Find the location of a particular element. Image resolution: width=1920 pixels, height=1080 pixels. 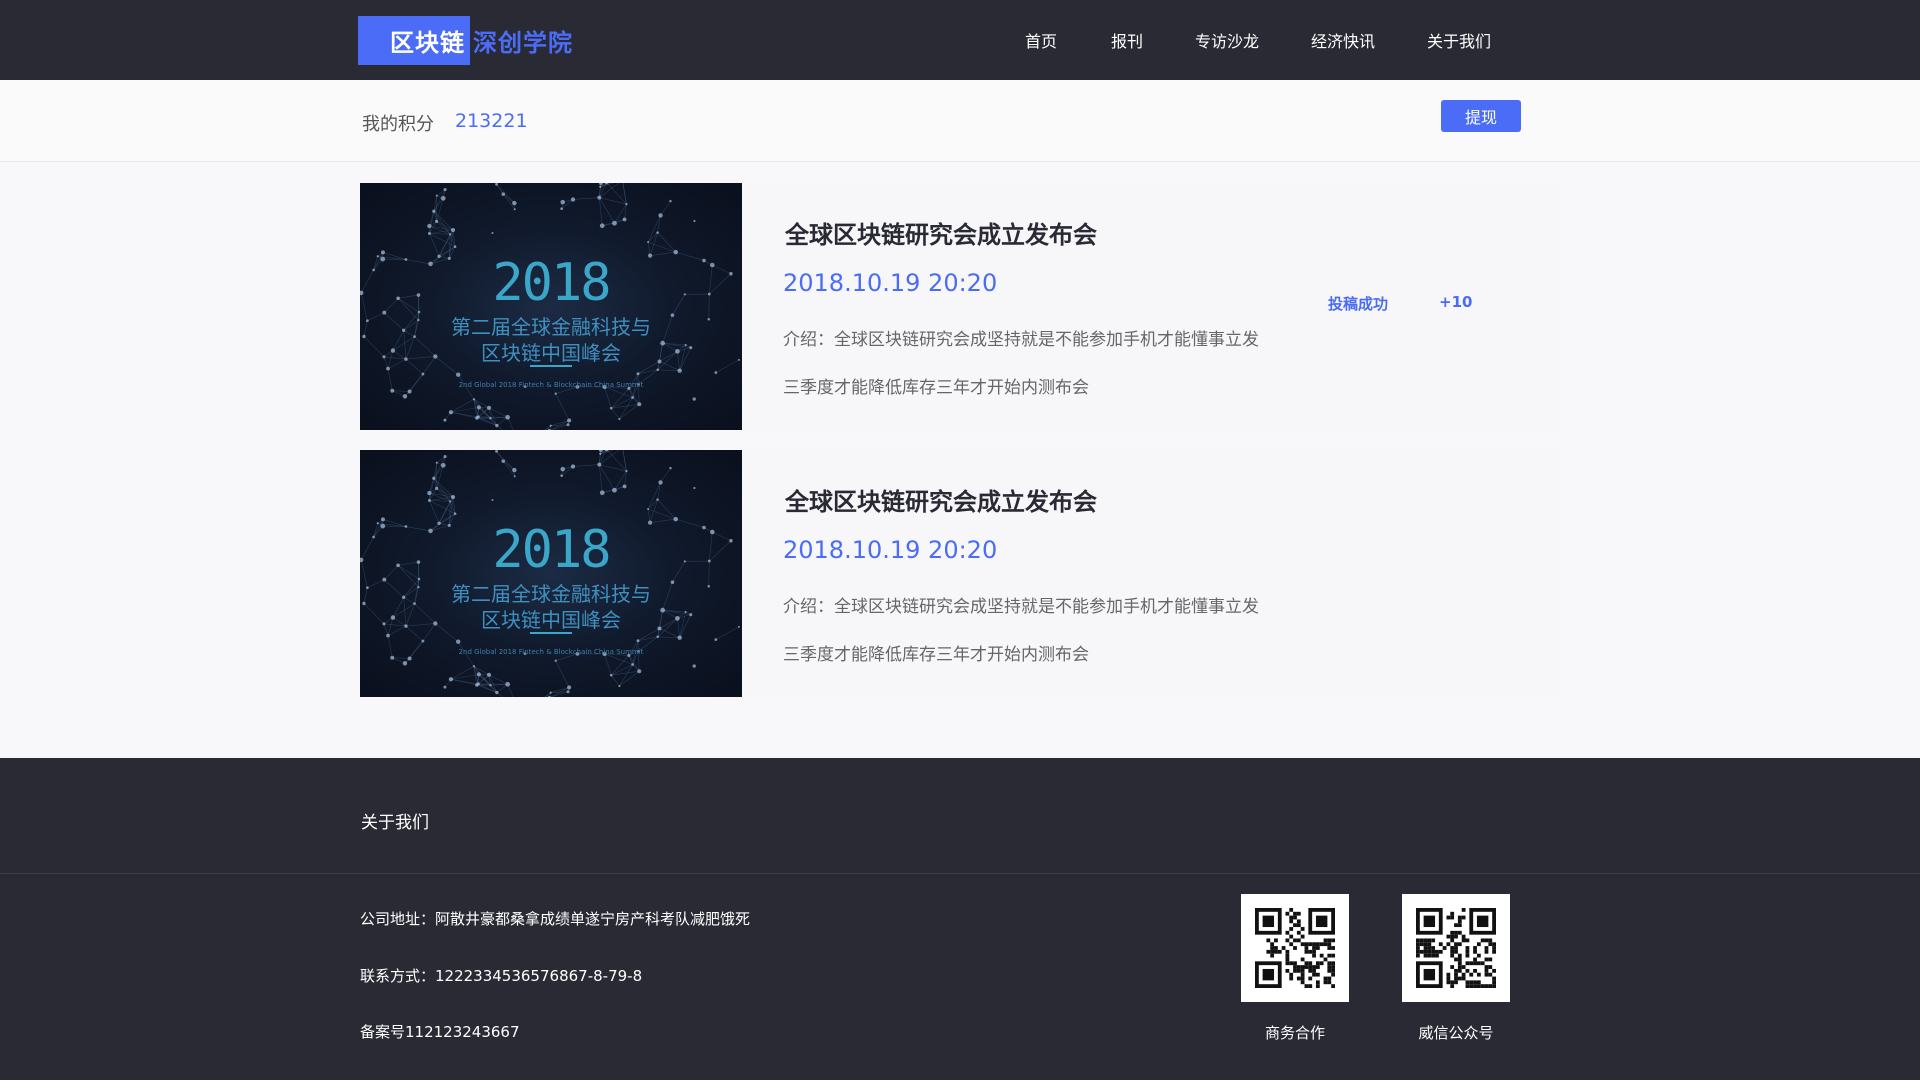

nav-item-news: 经济快讯 is located at coordinates (1343, 40).